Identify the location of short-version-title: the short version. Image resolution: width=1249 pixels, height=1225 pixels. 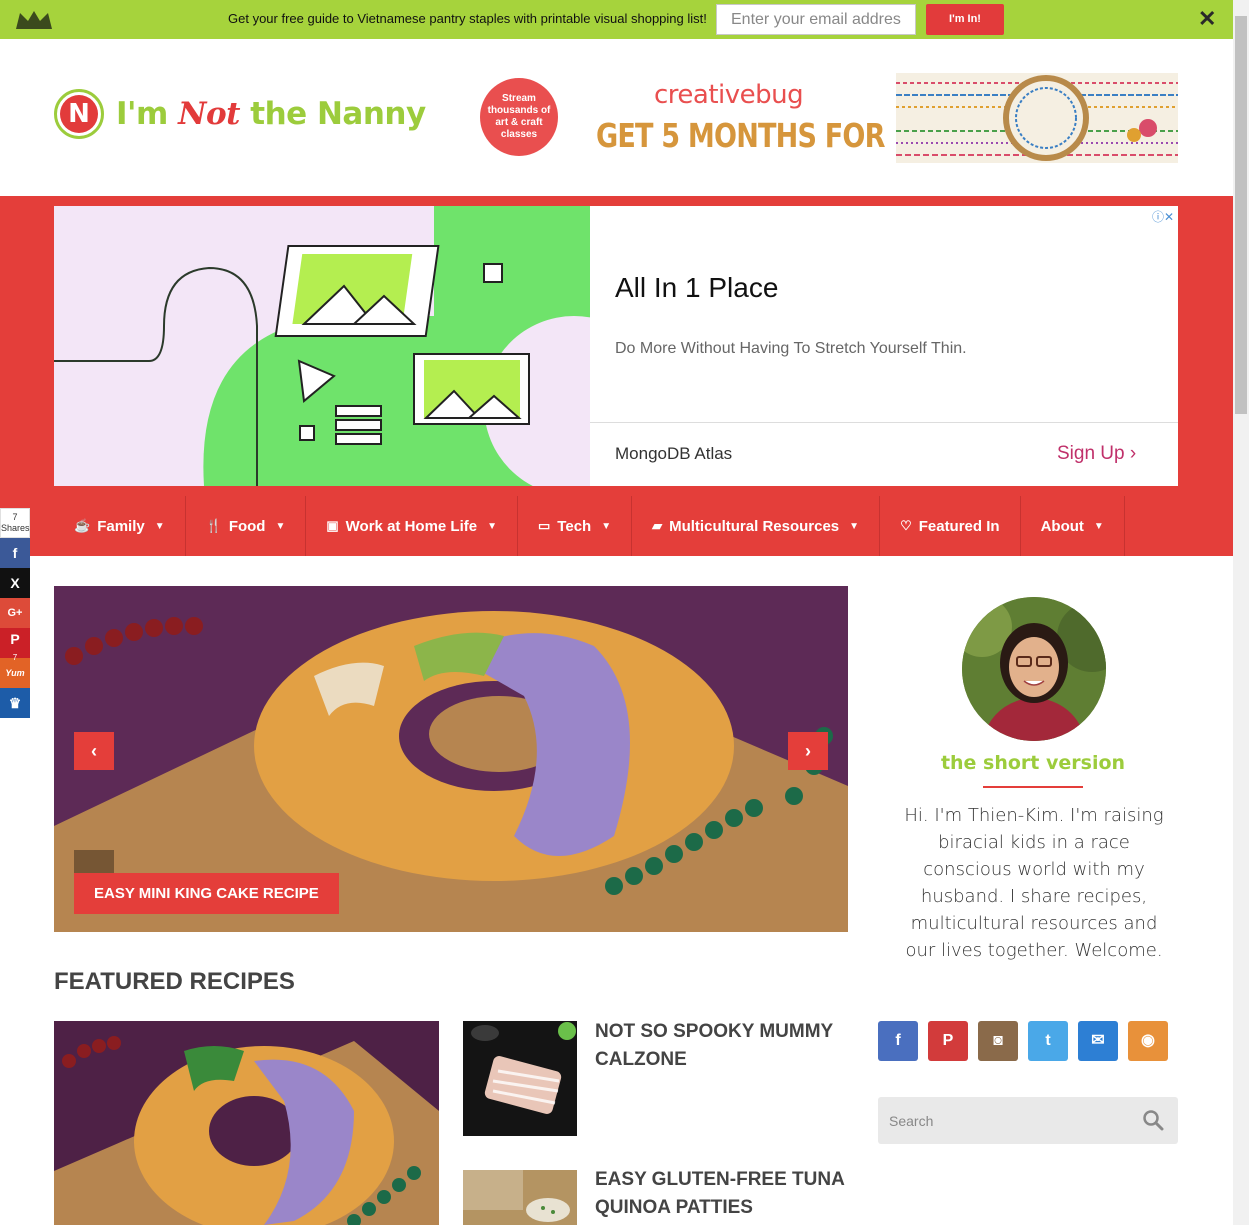
(1033, 763).